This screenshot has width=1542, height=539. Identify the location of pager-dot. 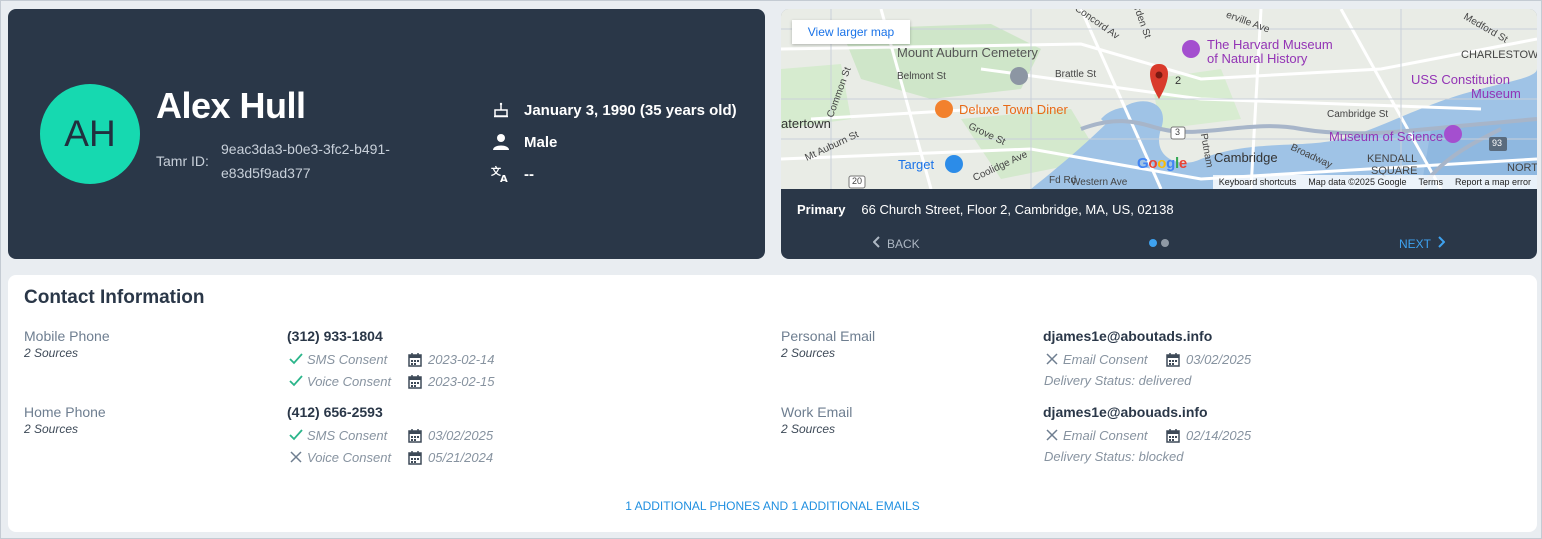
(1165, 243).